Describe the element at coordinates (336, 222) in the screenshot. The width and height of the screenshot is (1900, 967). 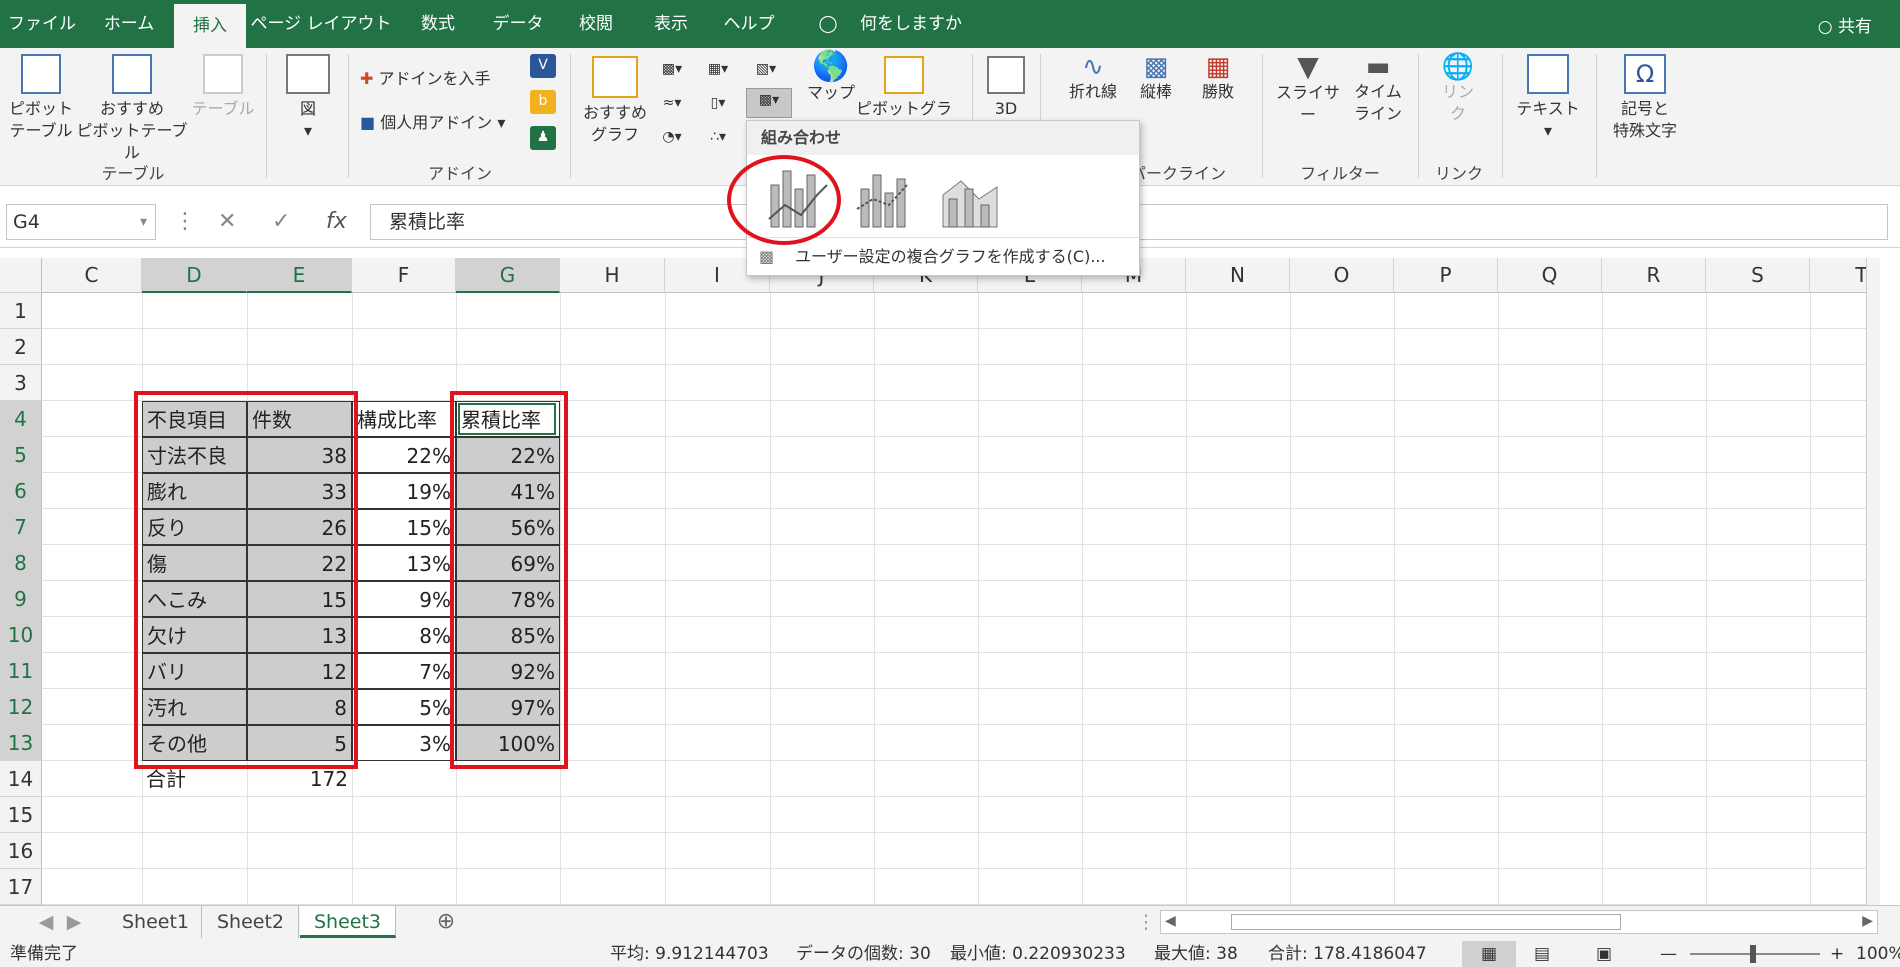
I see `insert-function-icon: fx` at that location.